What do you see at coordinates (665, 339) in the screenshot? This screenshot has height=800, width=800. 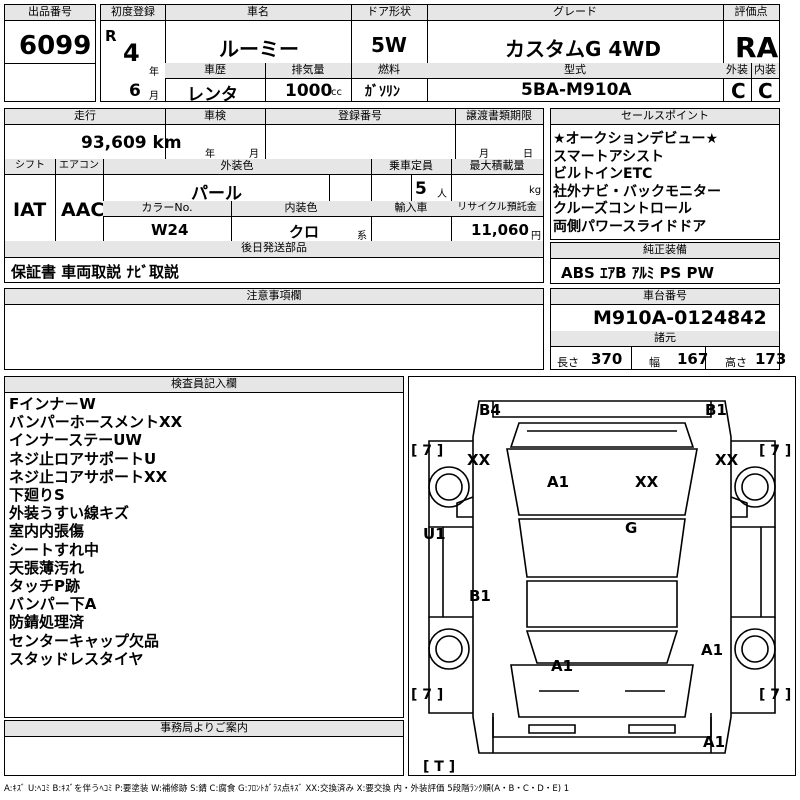 I see `dims-label: 諸元` at bounding box center [665, 339].